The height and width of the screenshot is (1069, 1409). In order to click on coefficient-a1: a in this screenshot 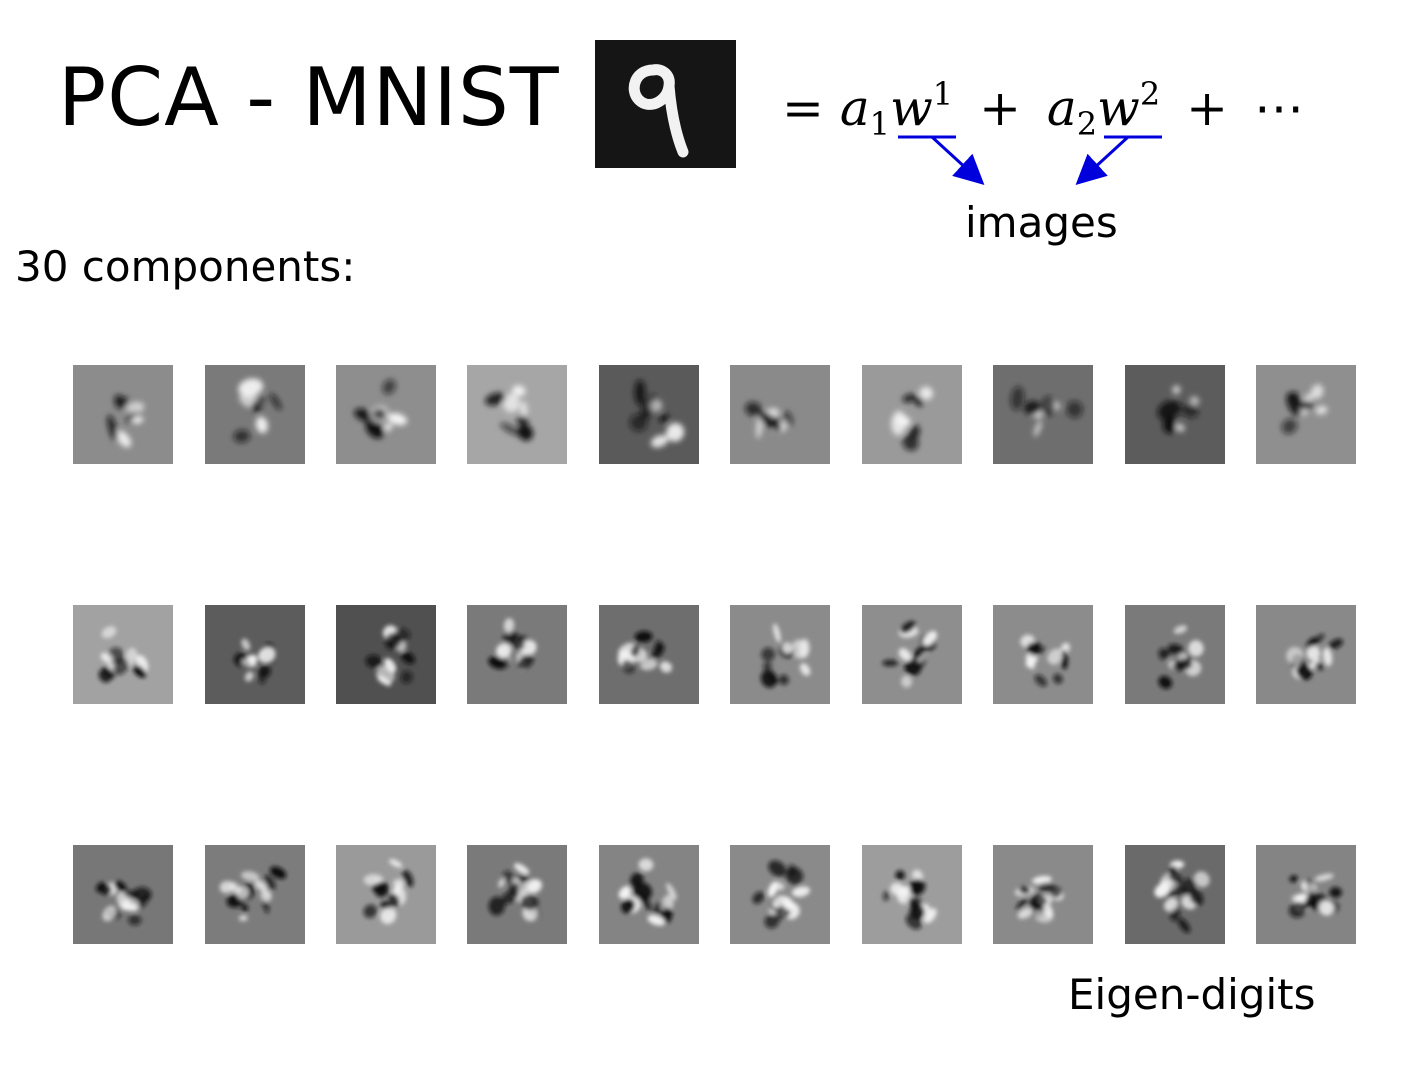, I will do `click(854, 108)`.